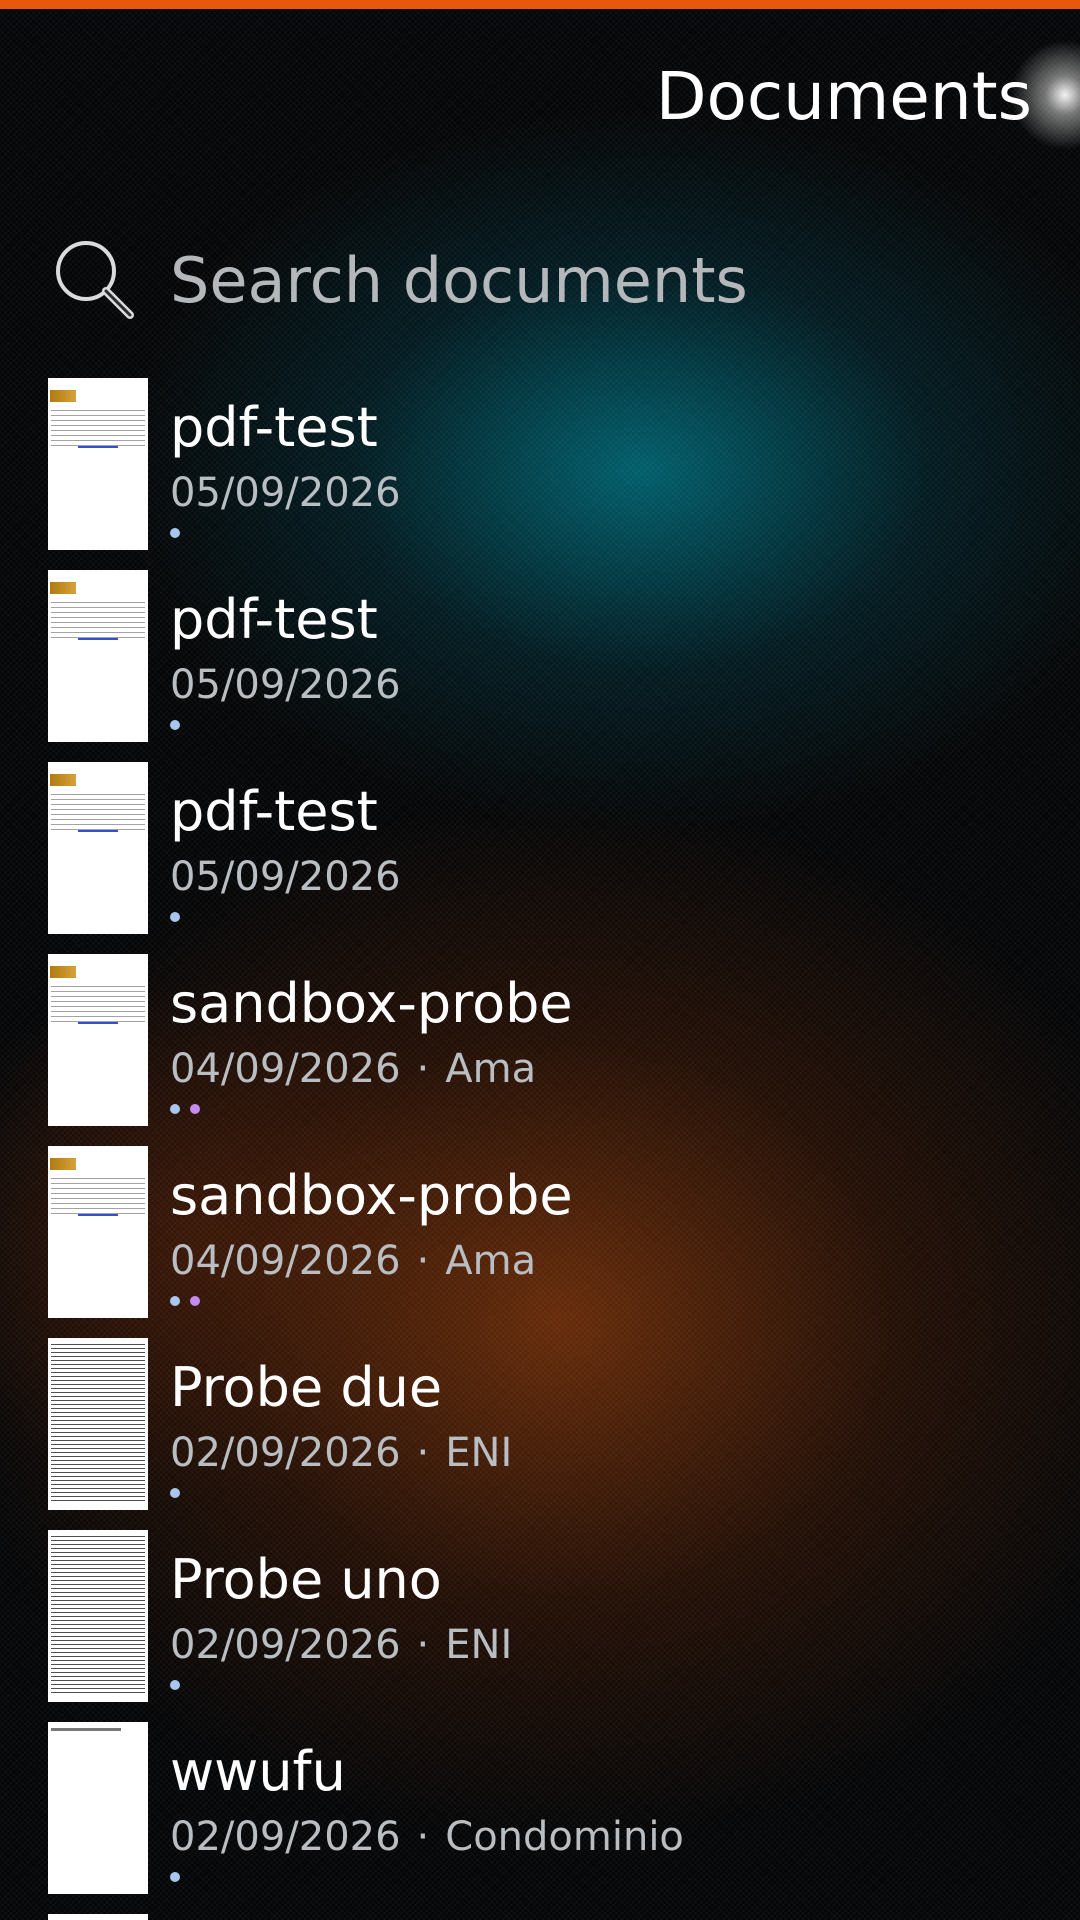  I want to click on document-thumbnail-partial, so click(98, 1917).